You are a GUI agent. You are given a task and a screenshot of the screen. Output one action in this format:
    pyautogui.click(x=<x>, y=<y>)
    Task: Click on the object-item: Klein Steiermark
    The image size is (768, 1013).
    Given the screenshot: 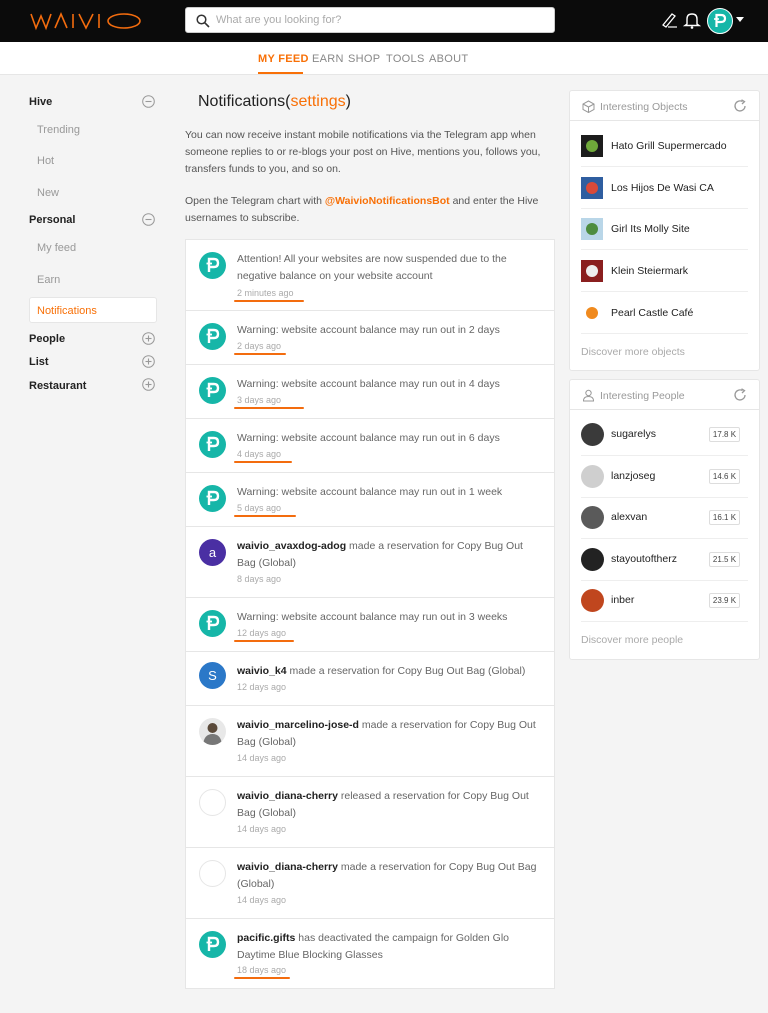 What is the action you would take?
    pyautogui.click(x=664, y=271)
    